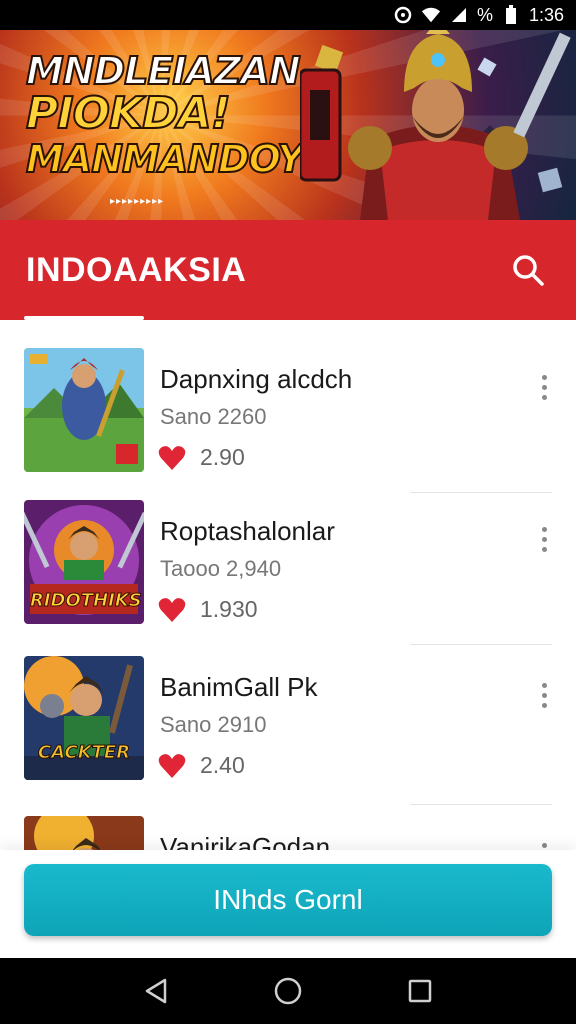 Image resolution: width=576 pixels, height=1024 pixels. I want to click on search-button, so click(528, 270).